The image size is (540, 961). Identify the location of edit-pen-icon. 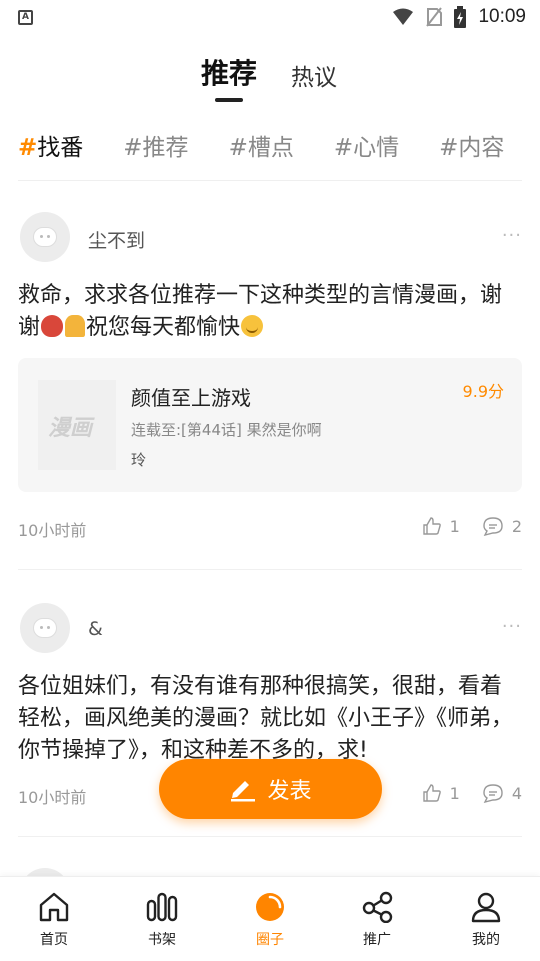
(243, 791).